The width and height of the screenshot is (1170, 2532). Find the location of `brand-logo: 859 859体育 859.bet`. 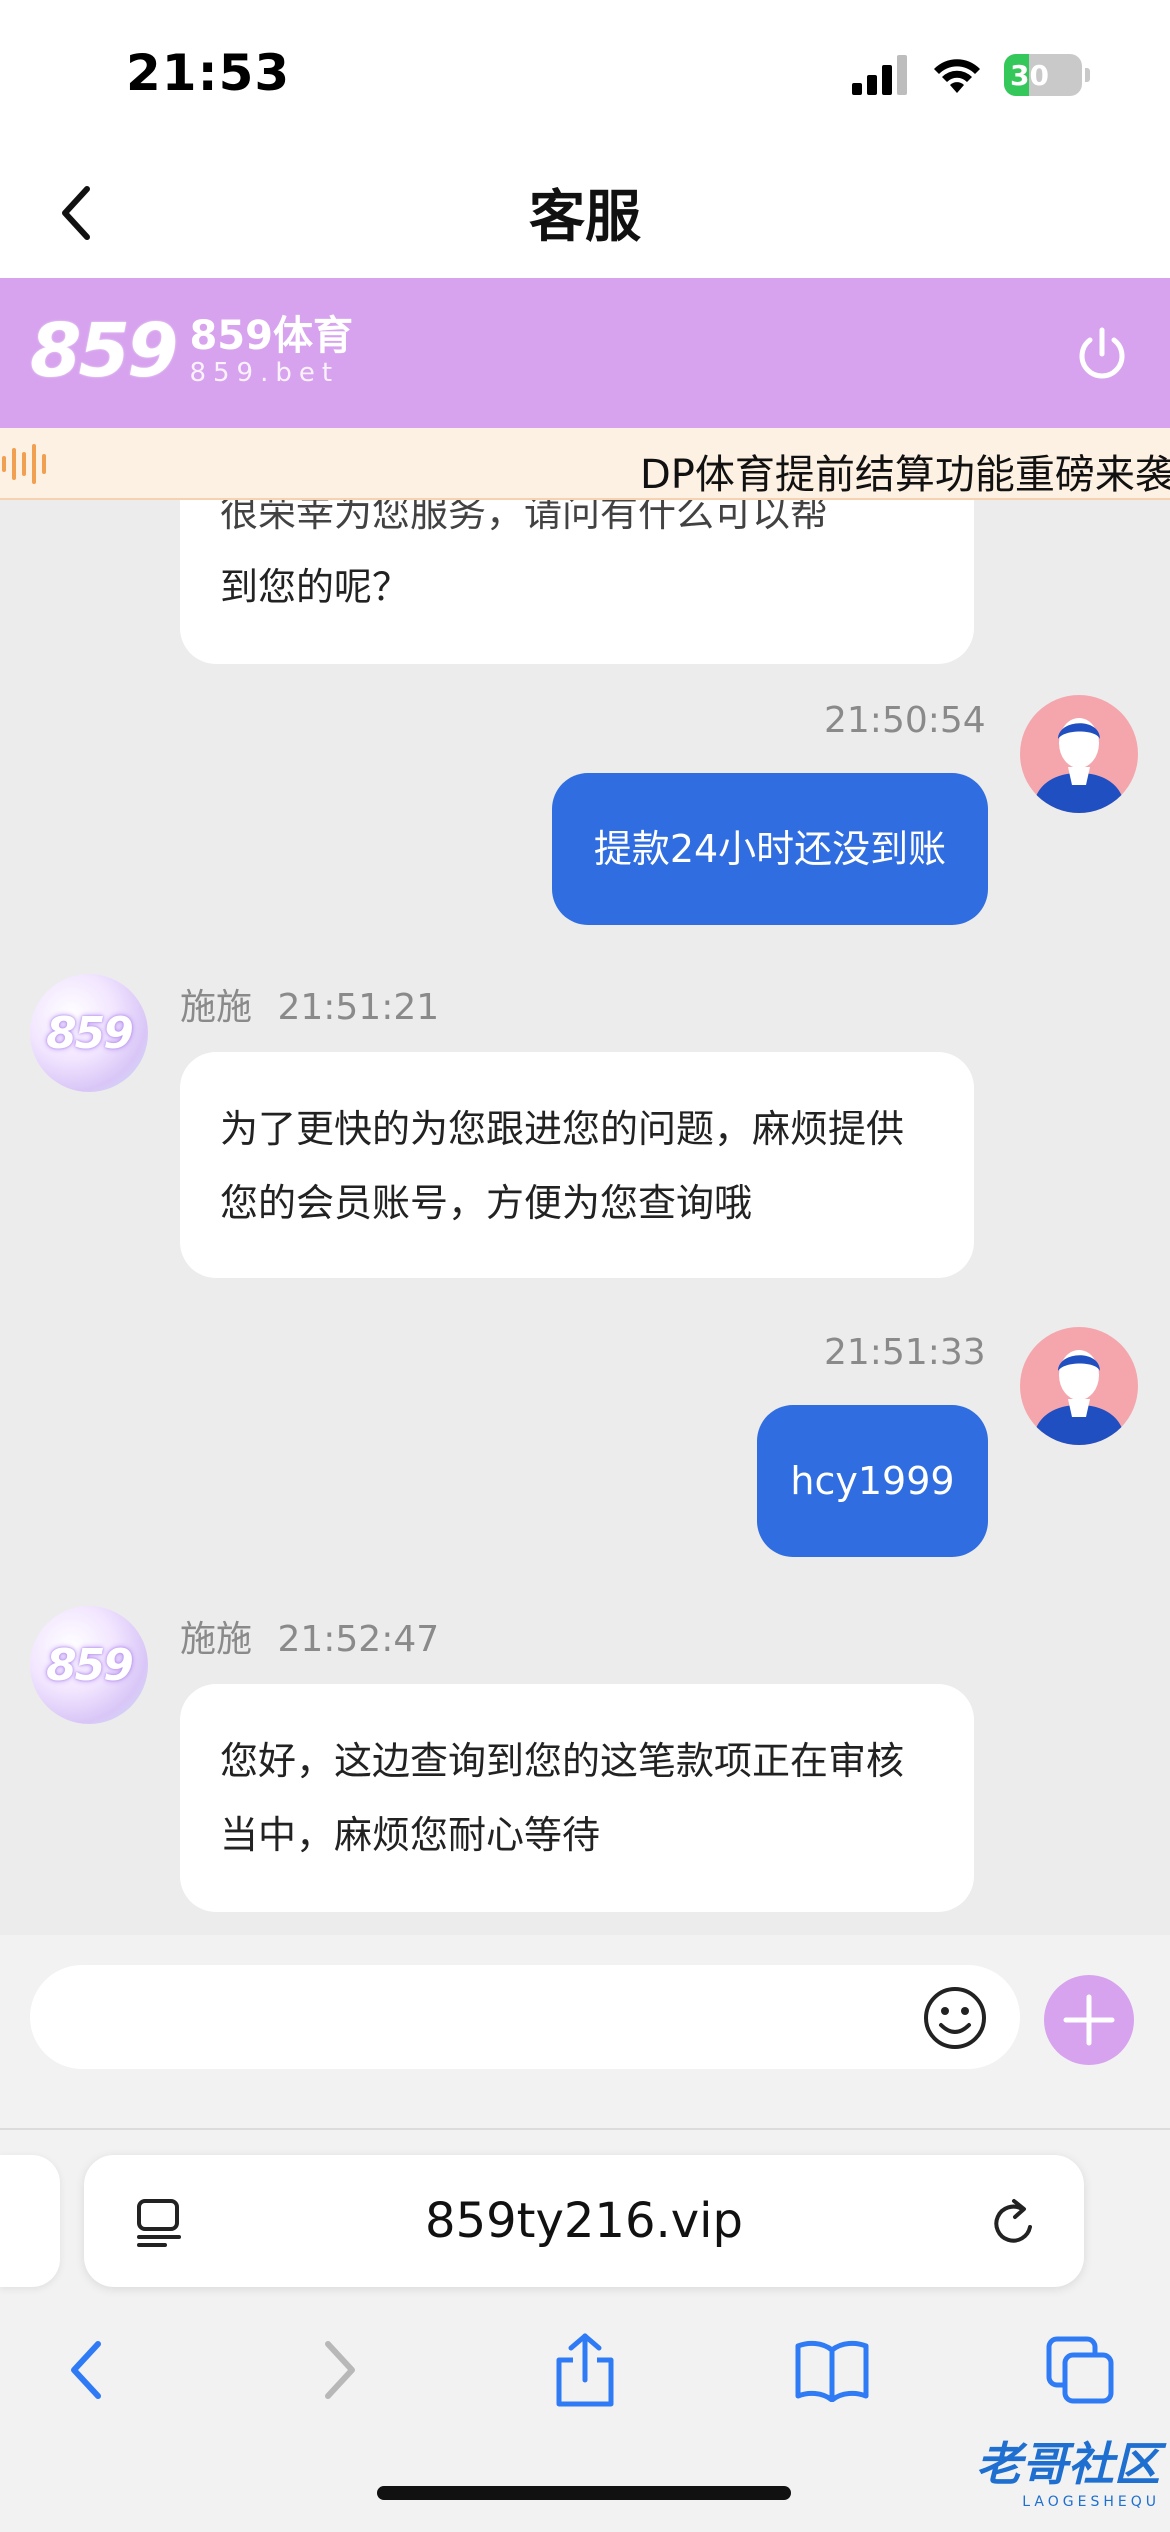

brand-logo: 859 859体育 859.bet is located at coordinates (191, 351).